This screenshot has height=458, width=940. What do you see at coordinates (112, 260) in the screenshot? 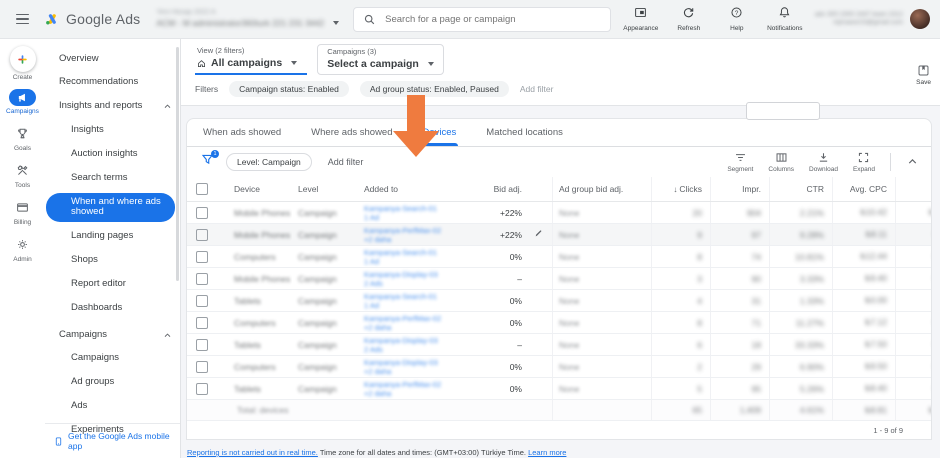
I see `sidebar-item-shops: Shops` at bounding box center [112, 260].